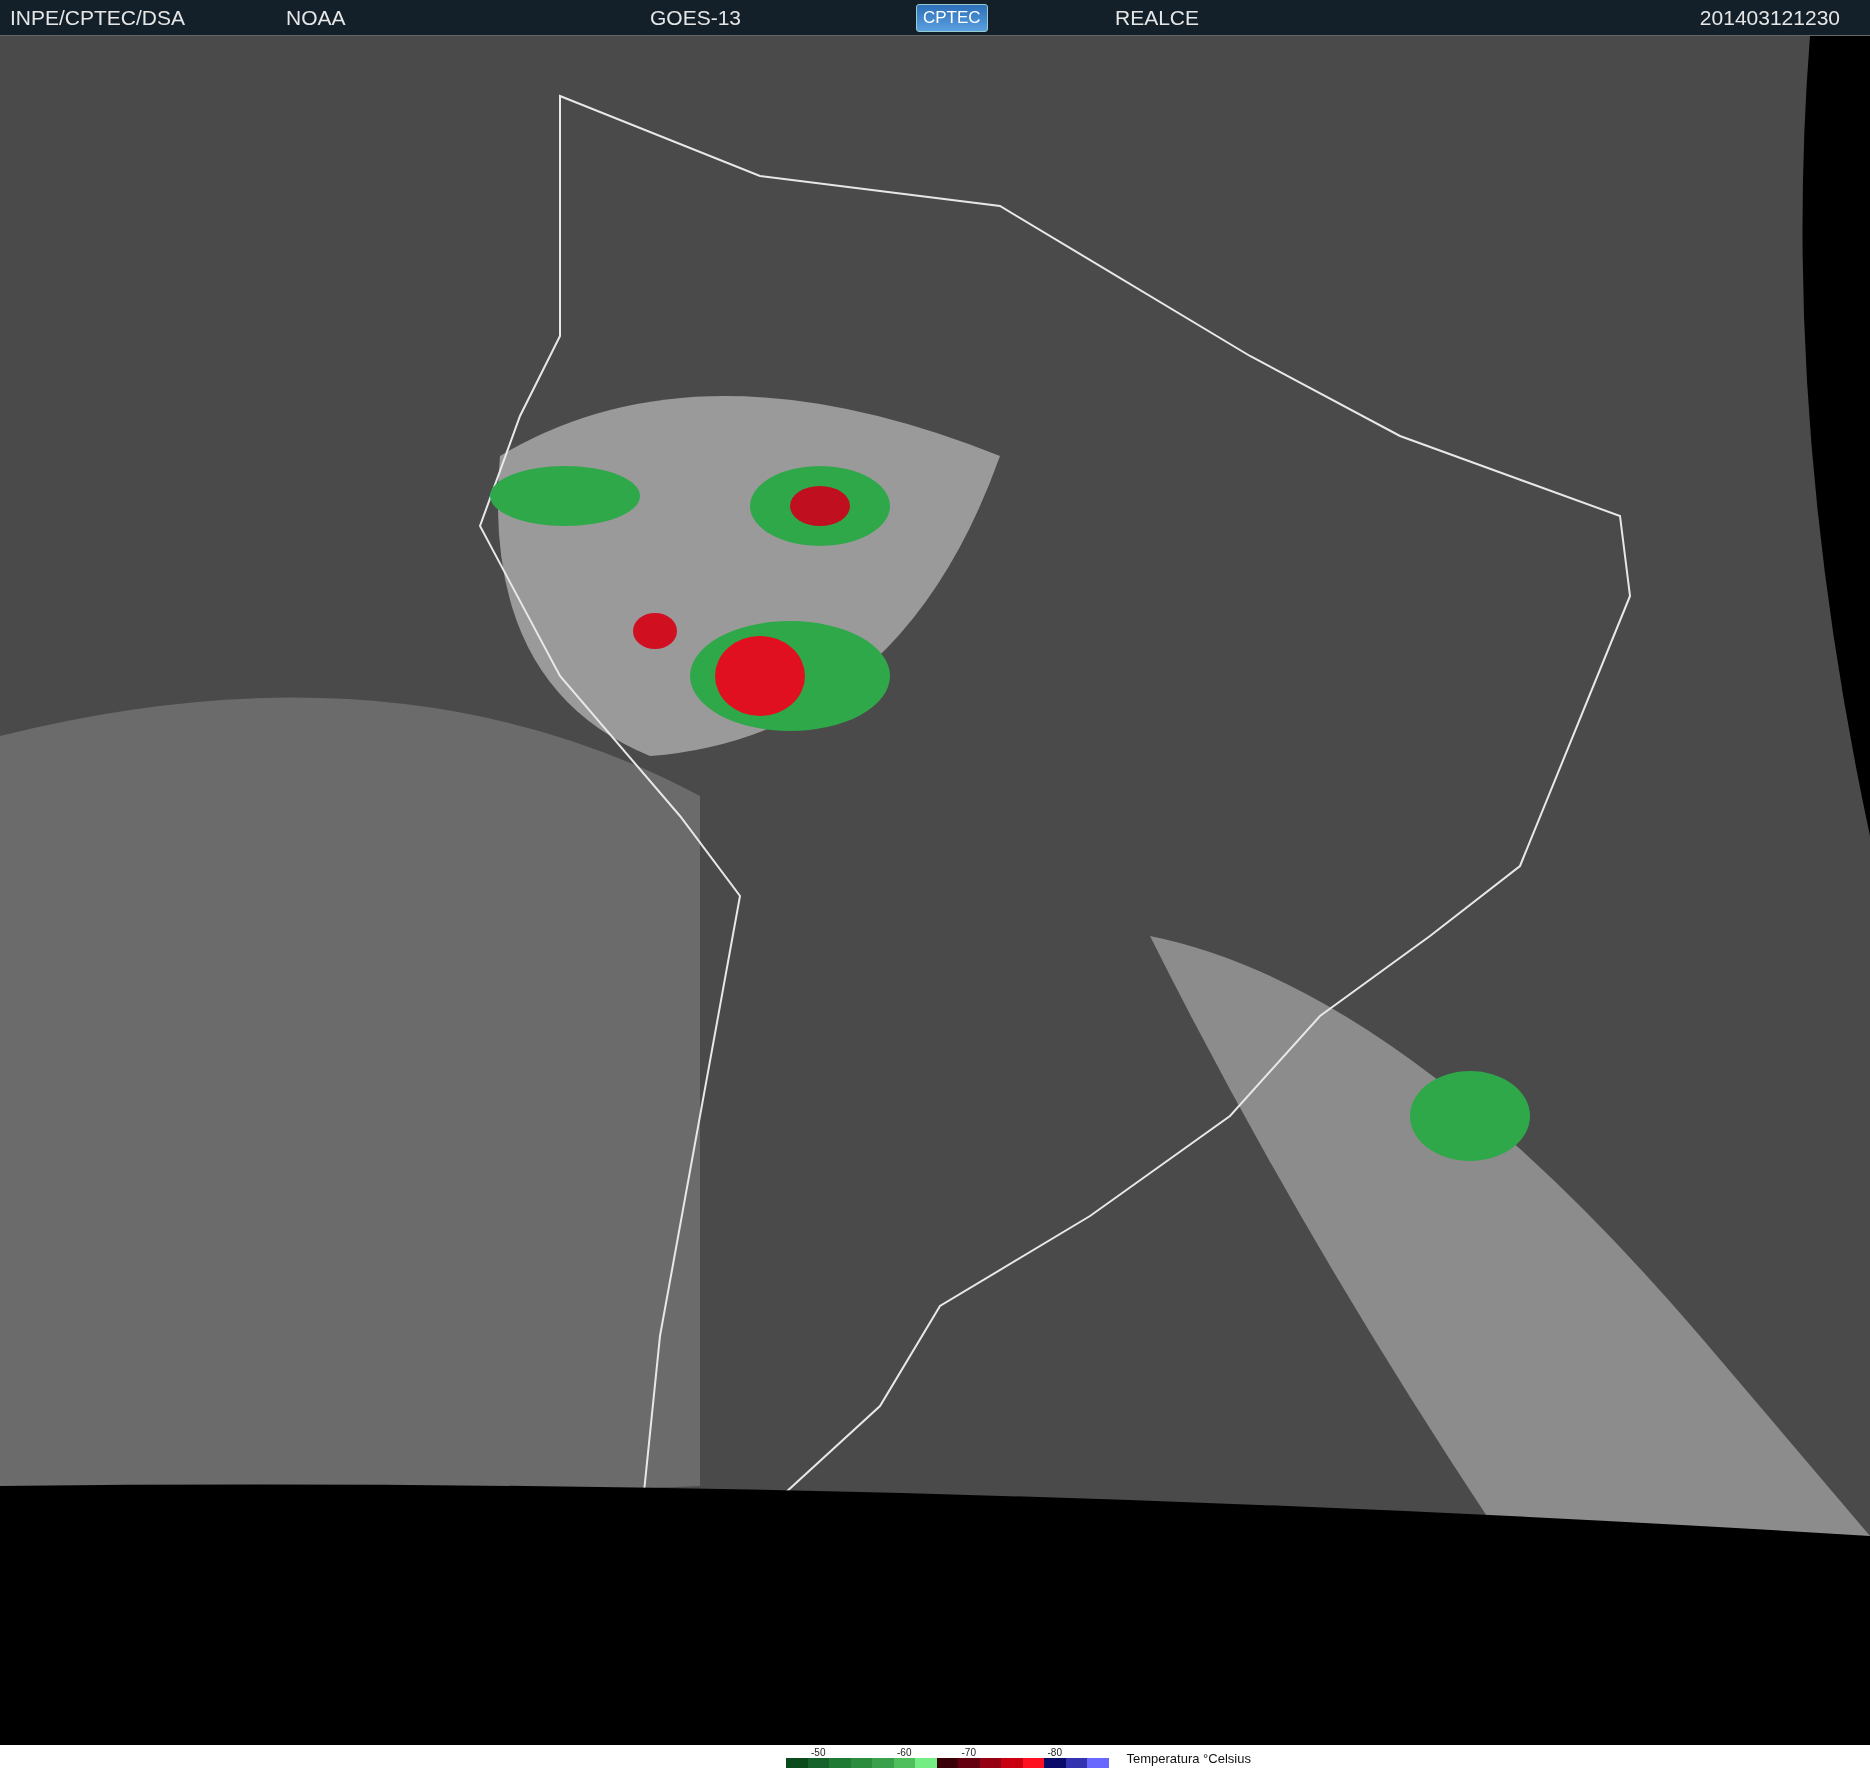 This screenshot has width=1870, height=1770. I want to click on tick-label: -70, so click(968, 1752).